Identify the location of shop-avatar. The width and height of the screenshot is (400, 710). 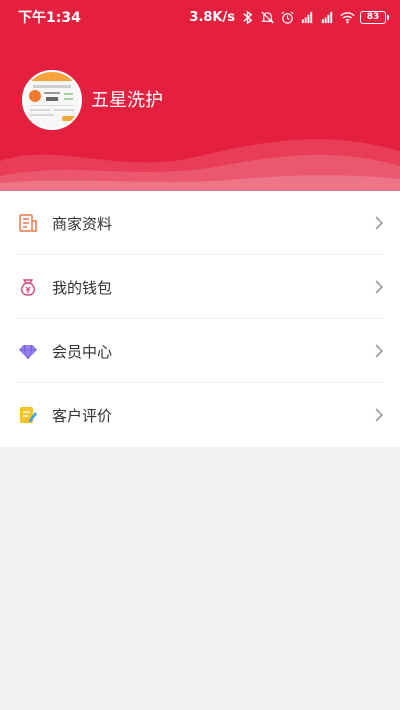
(52, 100).